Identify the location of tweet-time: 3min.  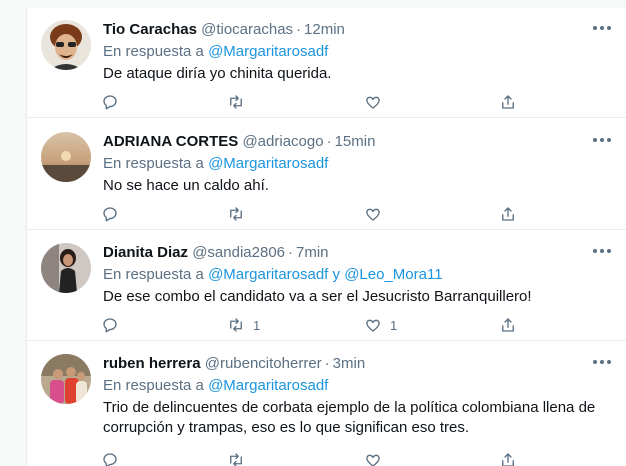
(349, 363).